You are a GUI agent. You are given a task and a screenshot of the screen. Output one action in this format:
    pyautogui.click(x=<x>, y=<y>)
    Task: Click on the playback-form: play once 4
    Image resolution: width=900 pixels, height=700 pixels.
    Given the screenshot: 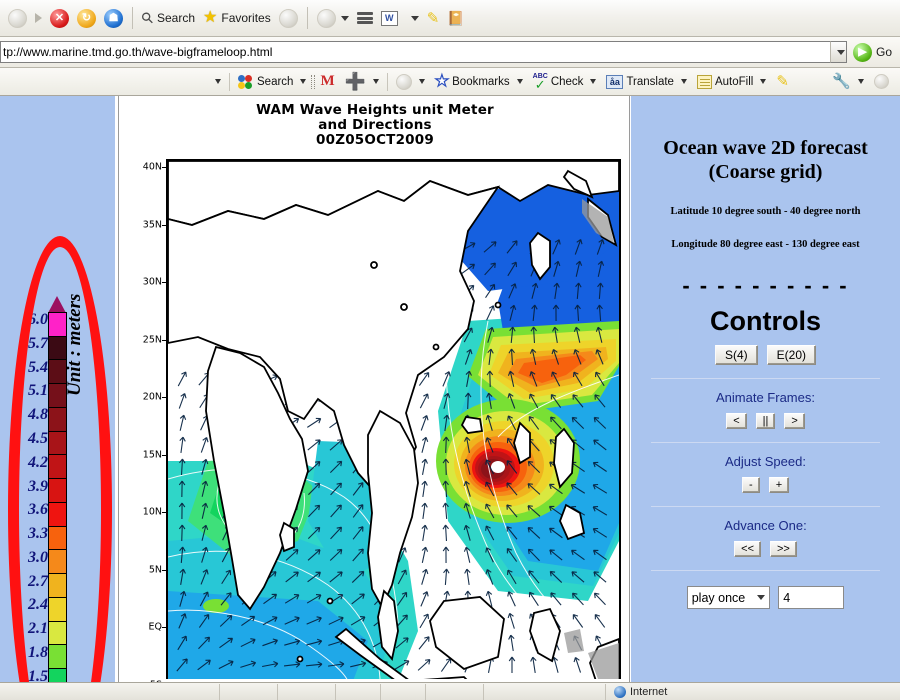 What is the action you would take?
    pyautogui.click(x=765, y=597)
    